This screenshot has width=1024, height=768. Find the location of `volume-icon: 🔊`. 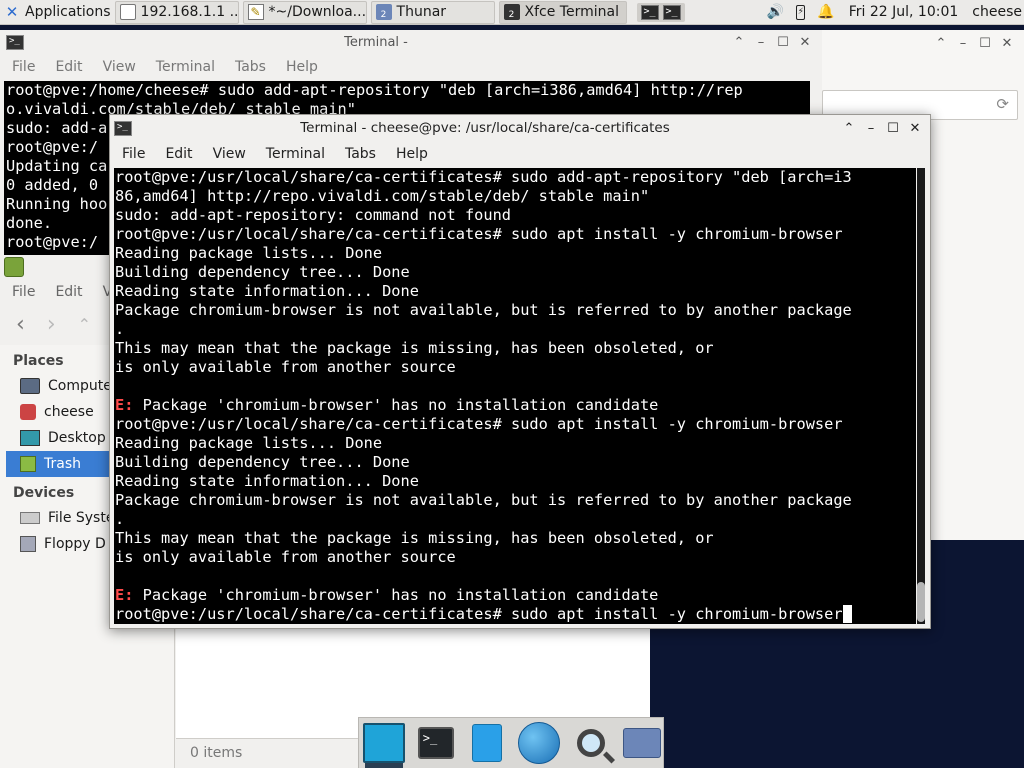

volume-icon: 🔊 is located at coordinates (775, 12).